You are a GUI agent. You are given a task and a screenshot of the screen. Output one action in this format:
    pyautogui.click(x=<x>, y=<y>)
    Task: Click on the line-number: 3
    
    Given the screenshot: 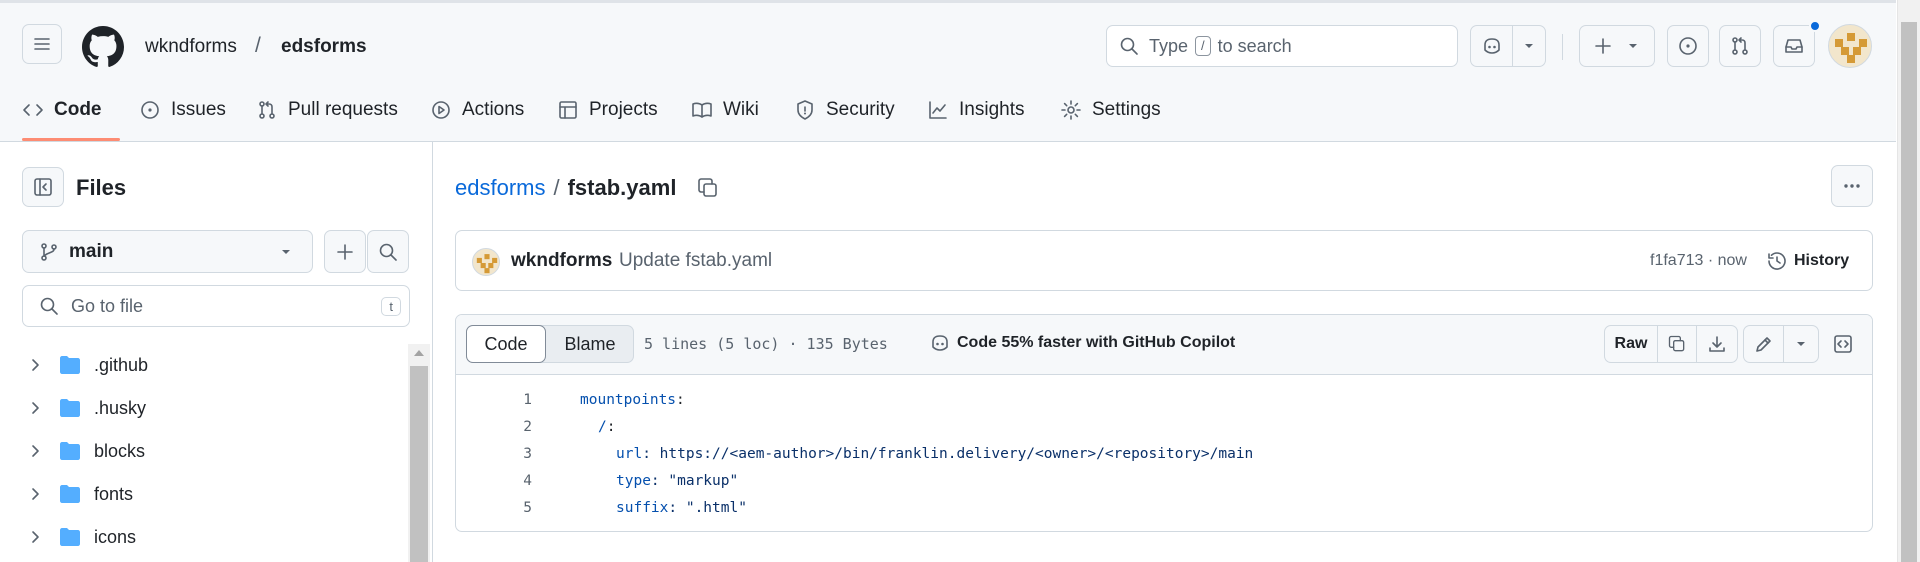 What is the action you would take?
    pyautogui.click(x=516, y=454)
    